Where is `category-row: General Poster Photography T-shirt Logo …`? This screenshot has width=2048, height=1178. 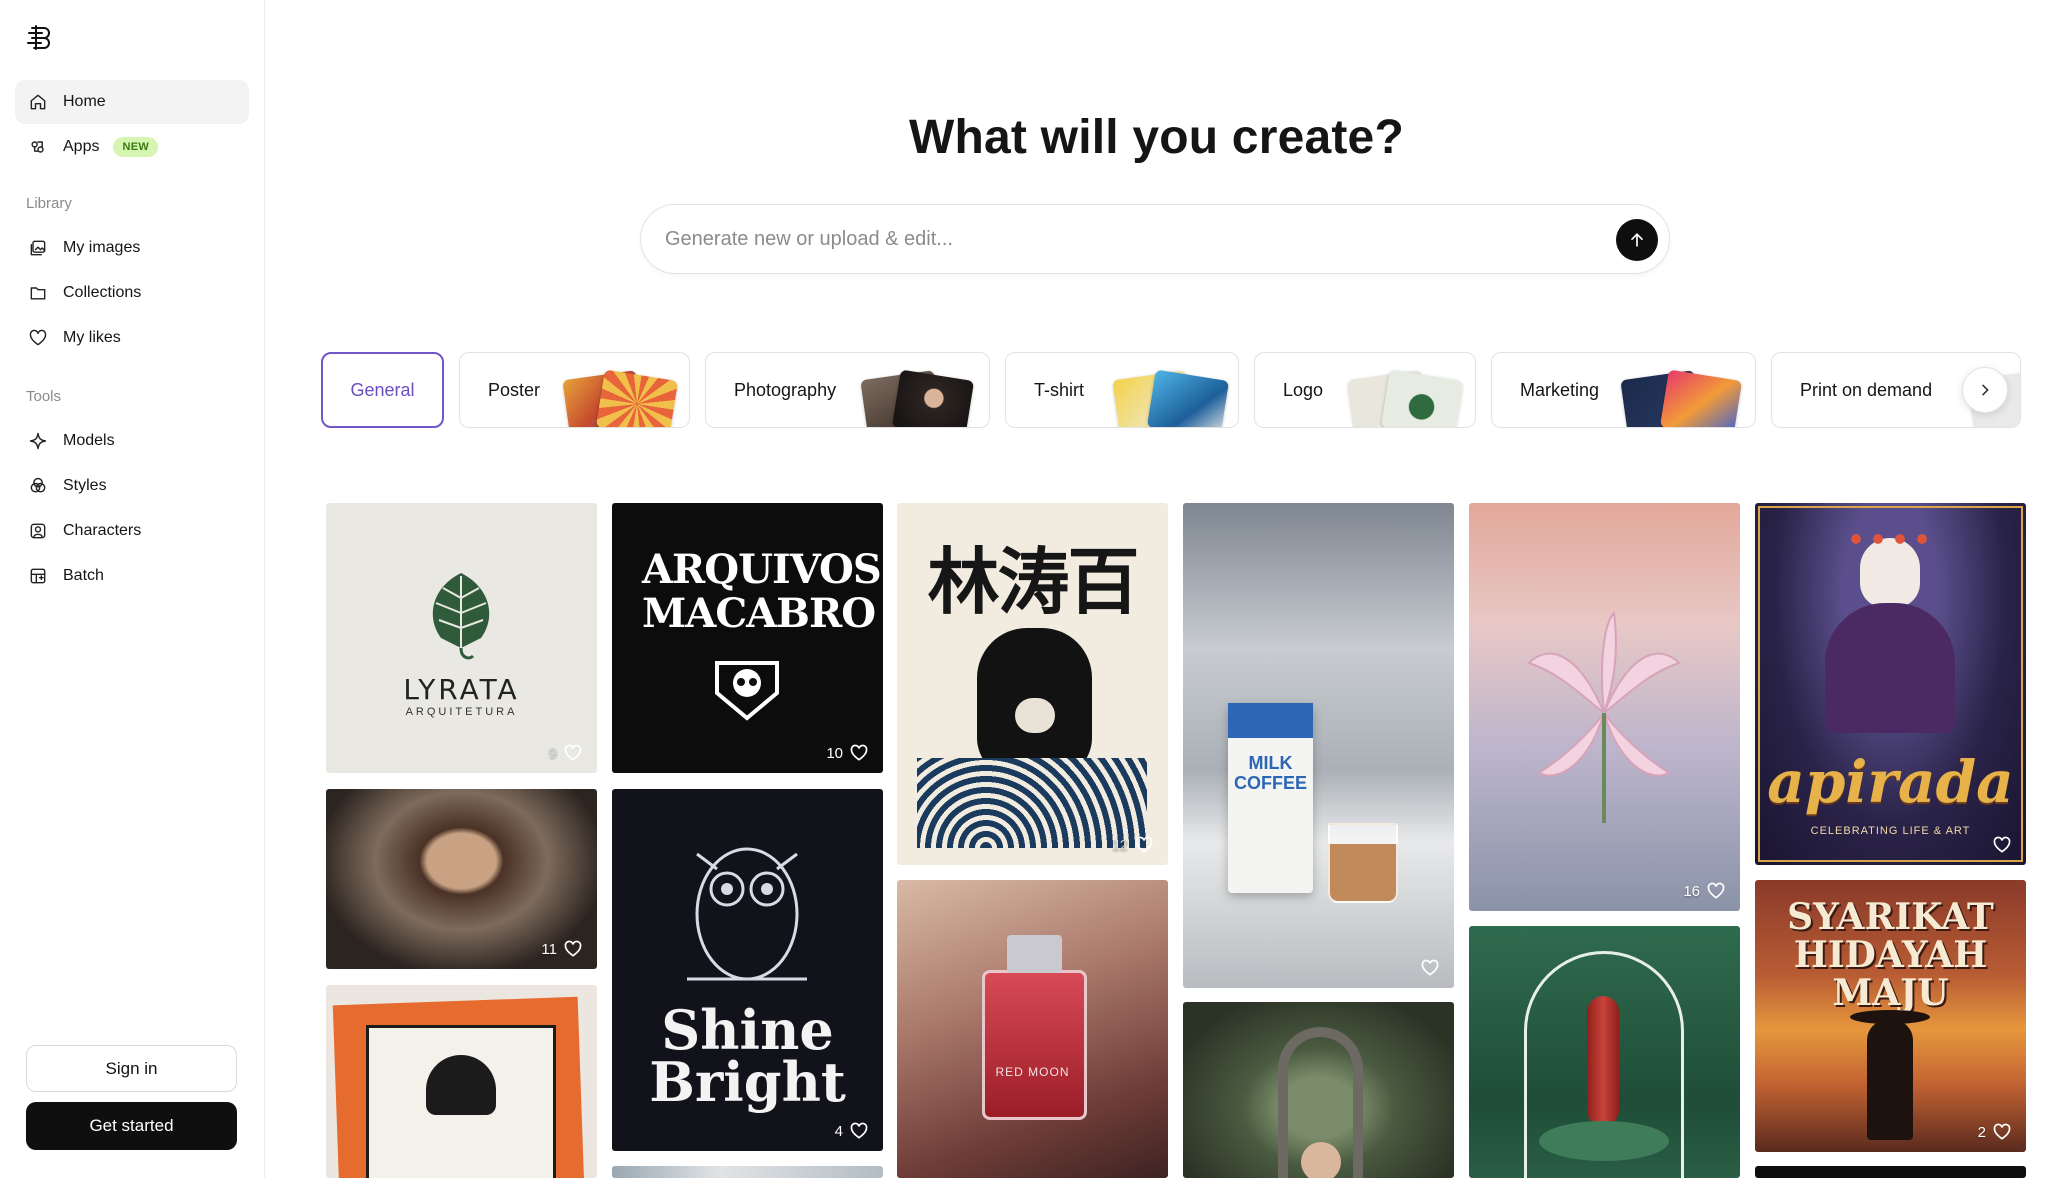
category-row: General Poster Photography T-shirt Logo … is located at coordinates (1171, 390).